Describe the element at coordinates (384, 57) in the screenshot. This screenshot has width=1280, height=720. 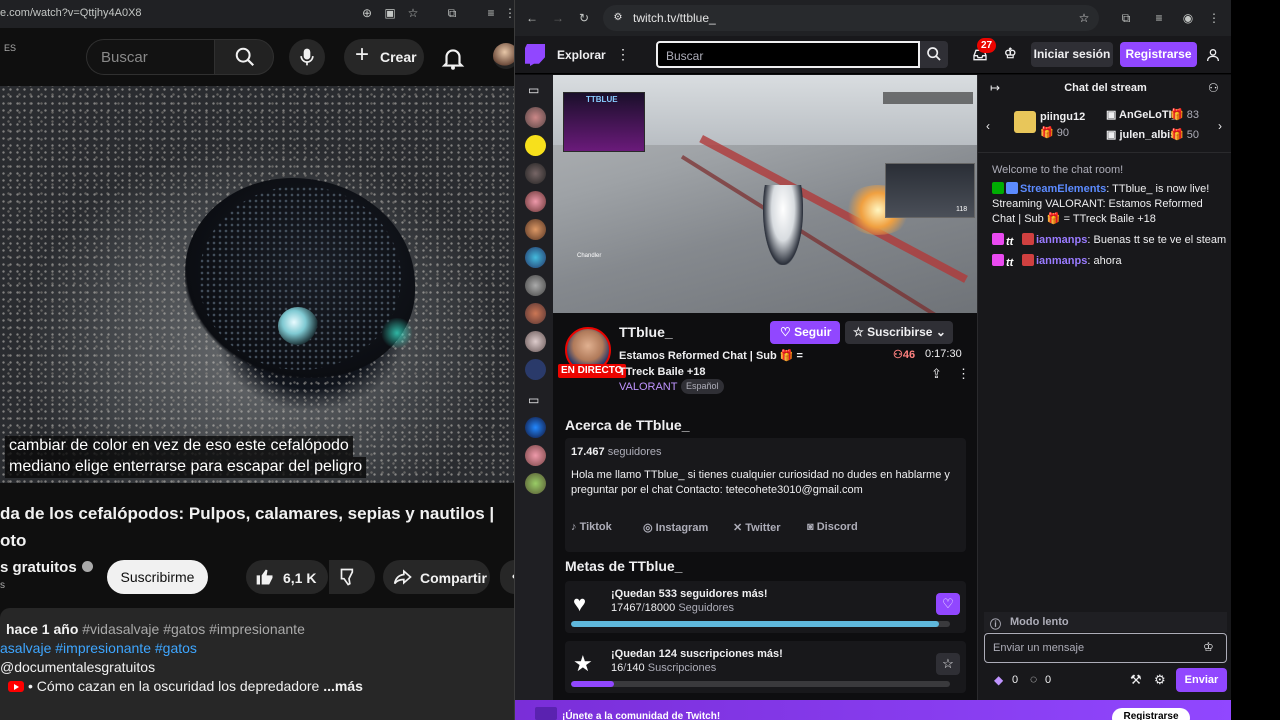
I see `create-button: + Crear` at that location.